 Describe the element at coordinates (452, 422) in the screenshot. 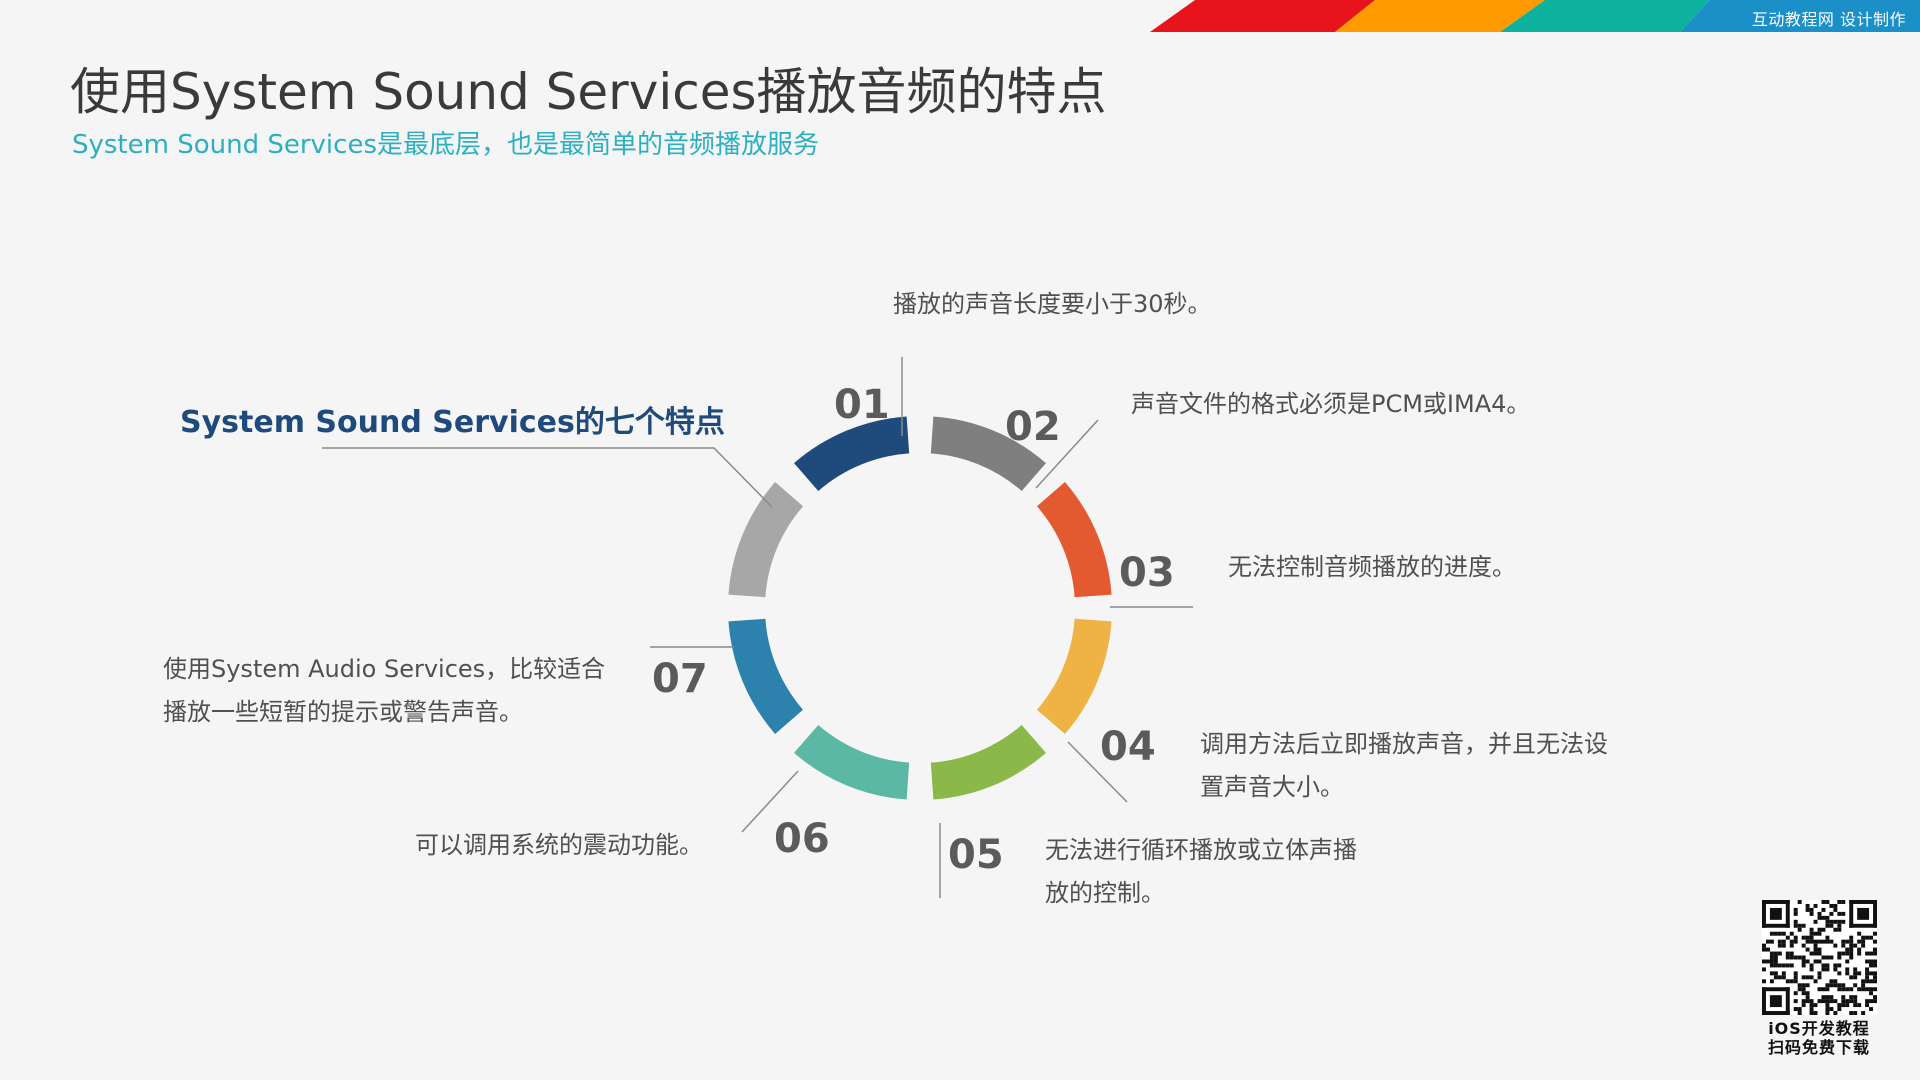

I see `center-title: System Sound Services的七个特点` at that location.